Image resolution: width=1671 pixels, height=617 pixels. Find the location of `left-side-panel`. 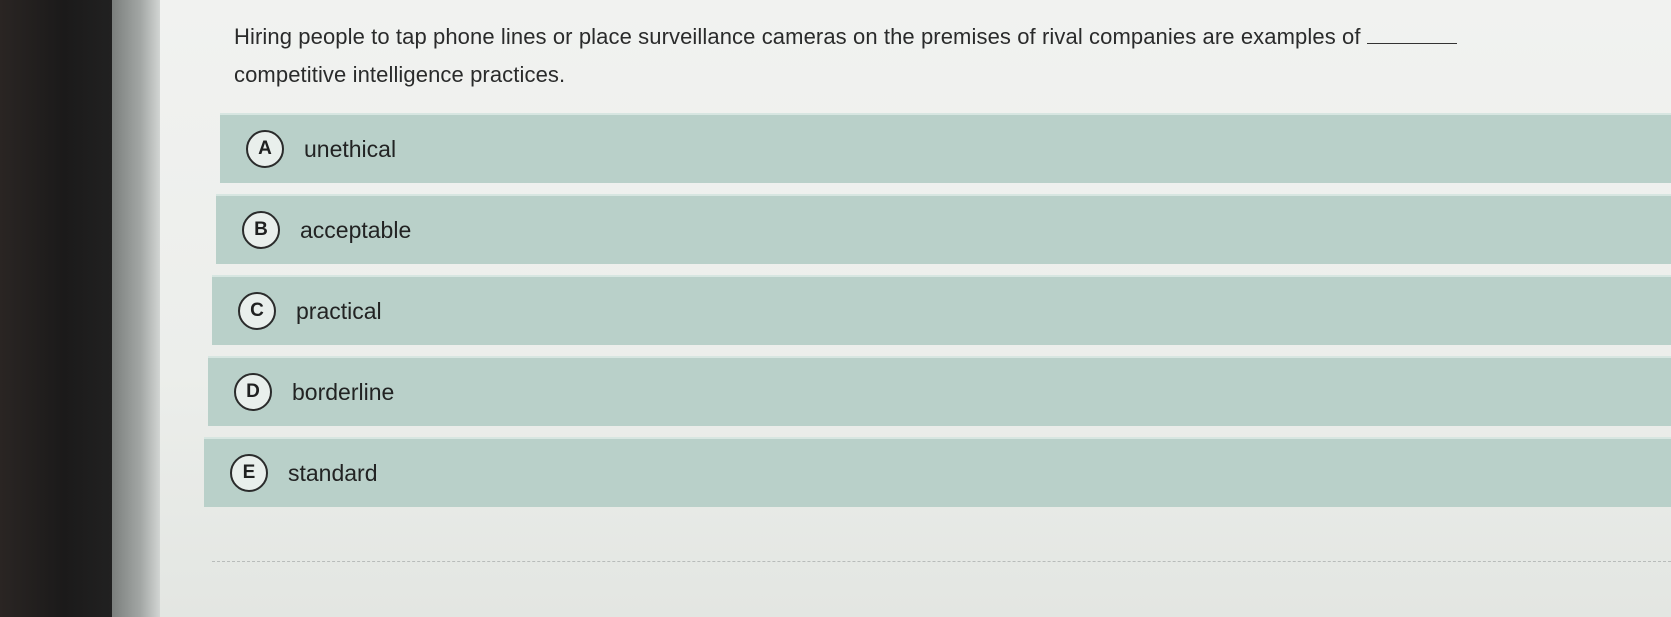

left-side-panel is located at coordinates (136, 308).